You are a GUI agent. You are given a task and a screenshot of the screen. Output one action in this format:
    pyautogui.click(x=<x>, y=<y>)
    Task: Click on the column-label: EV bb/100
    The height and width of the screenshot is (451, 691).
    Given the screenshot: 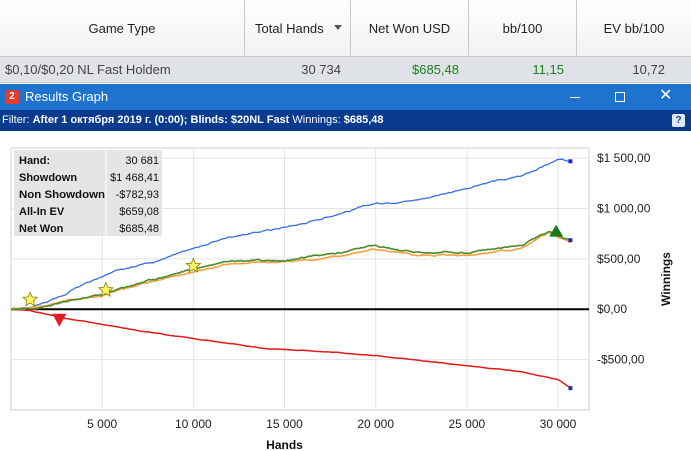 What is the action you would take?
    pyautogui.click(x=634, y=28)
    